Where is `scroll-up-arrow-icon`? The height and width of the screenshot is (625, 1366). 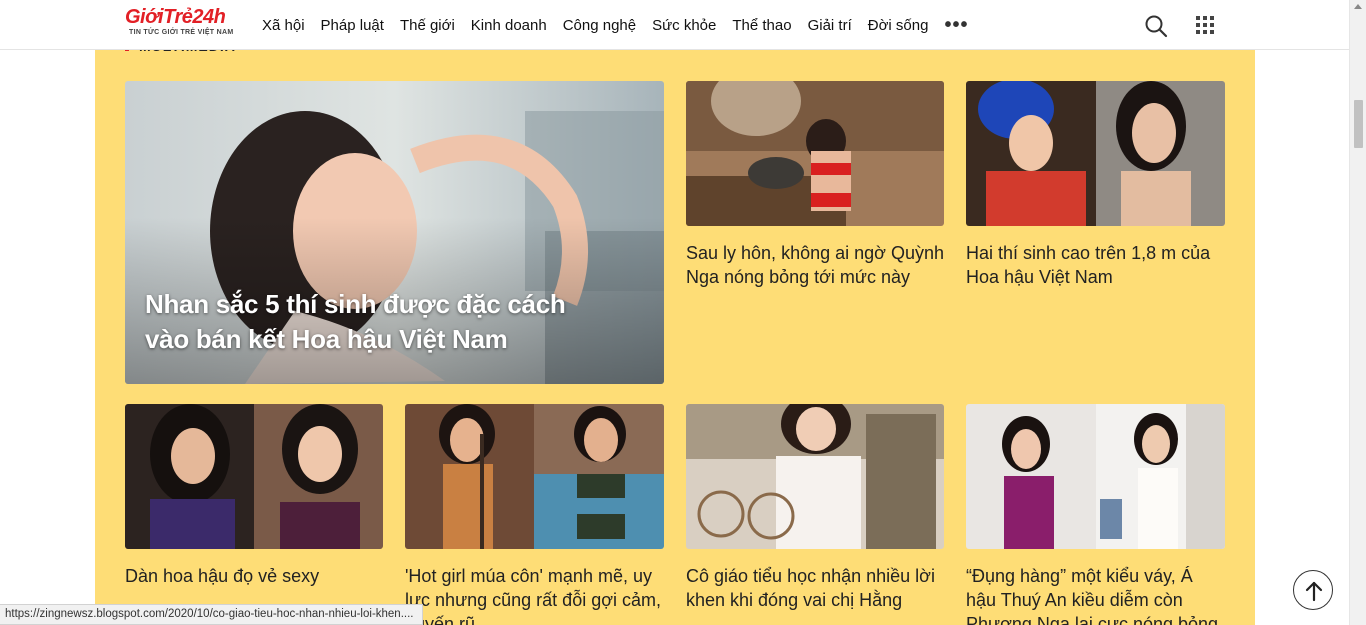
scroll-up-arrow-icon is located at coordinates (1358, 6).